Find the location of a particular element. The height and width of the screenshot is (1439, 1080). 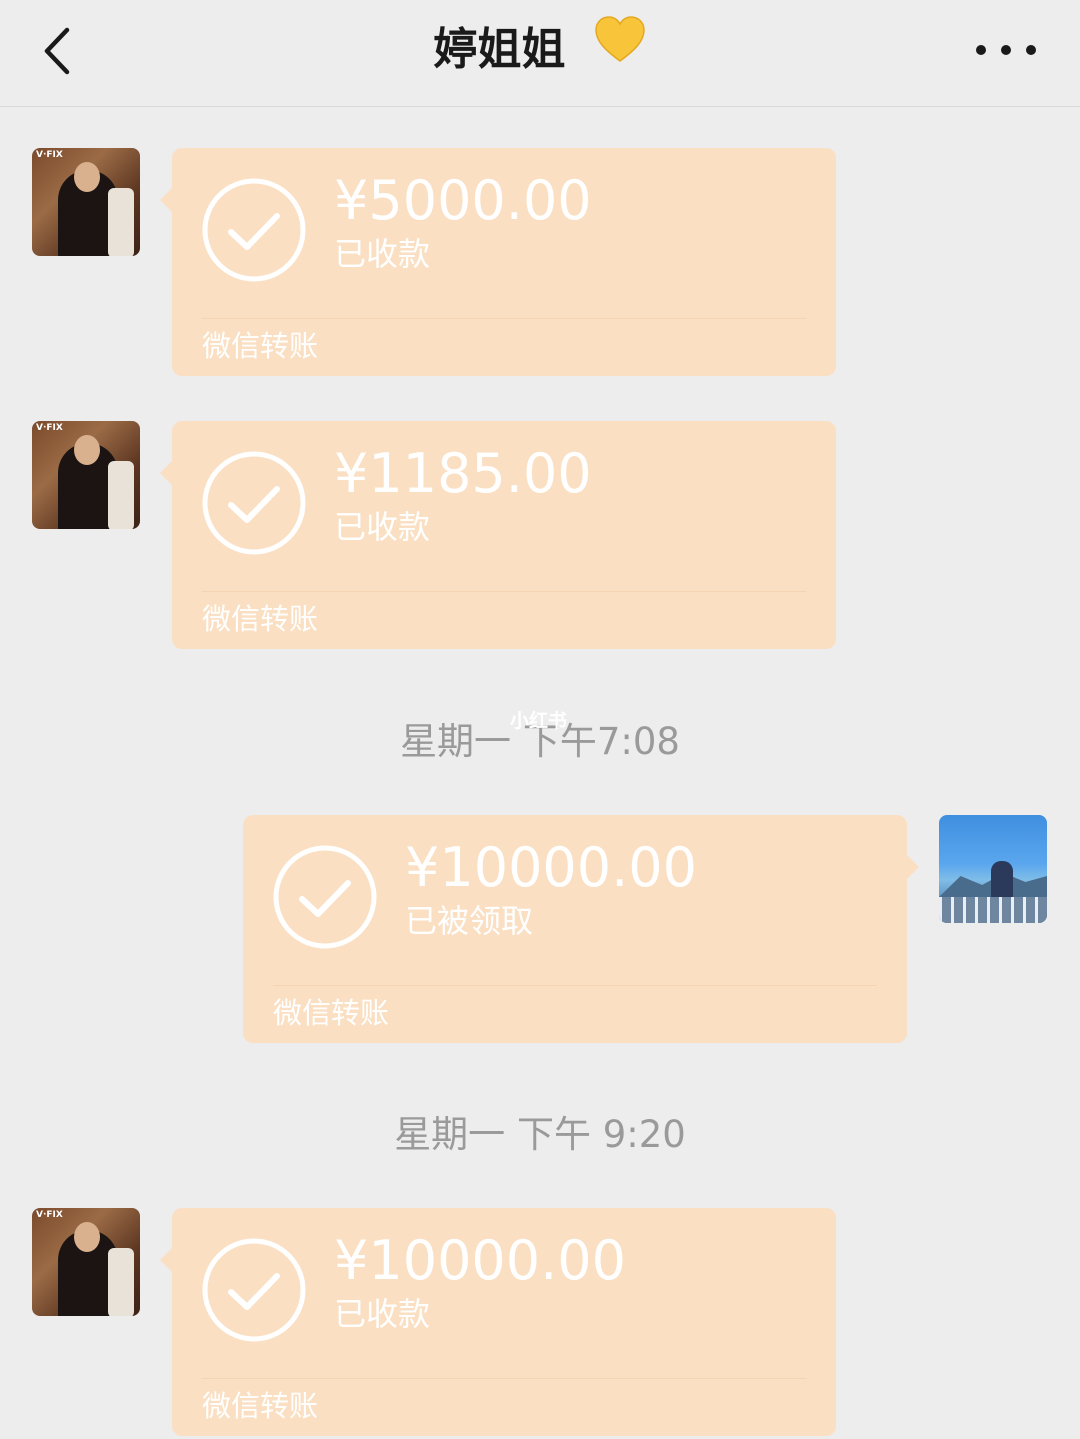

transfer-bubble: ¥10000.00 已被领取 微信转账 is located at coordinates (581, 929).